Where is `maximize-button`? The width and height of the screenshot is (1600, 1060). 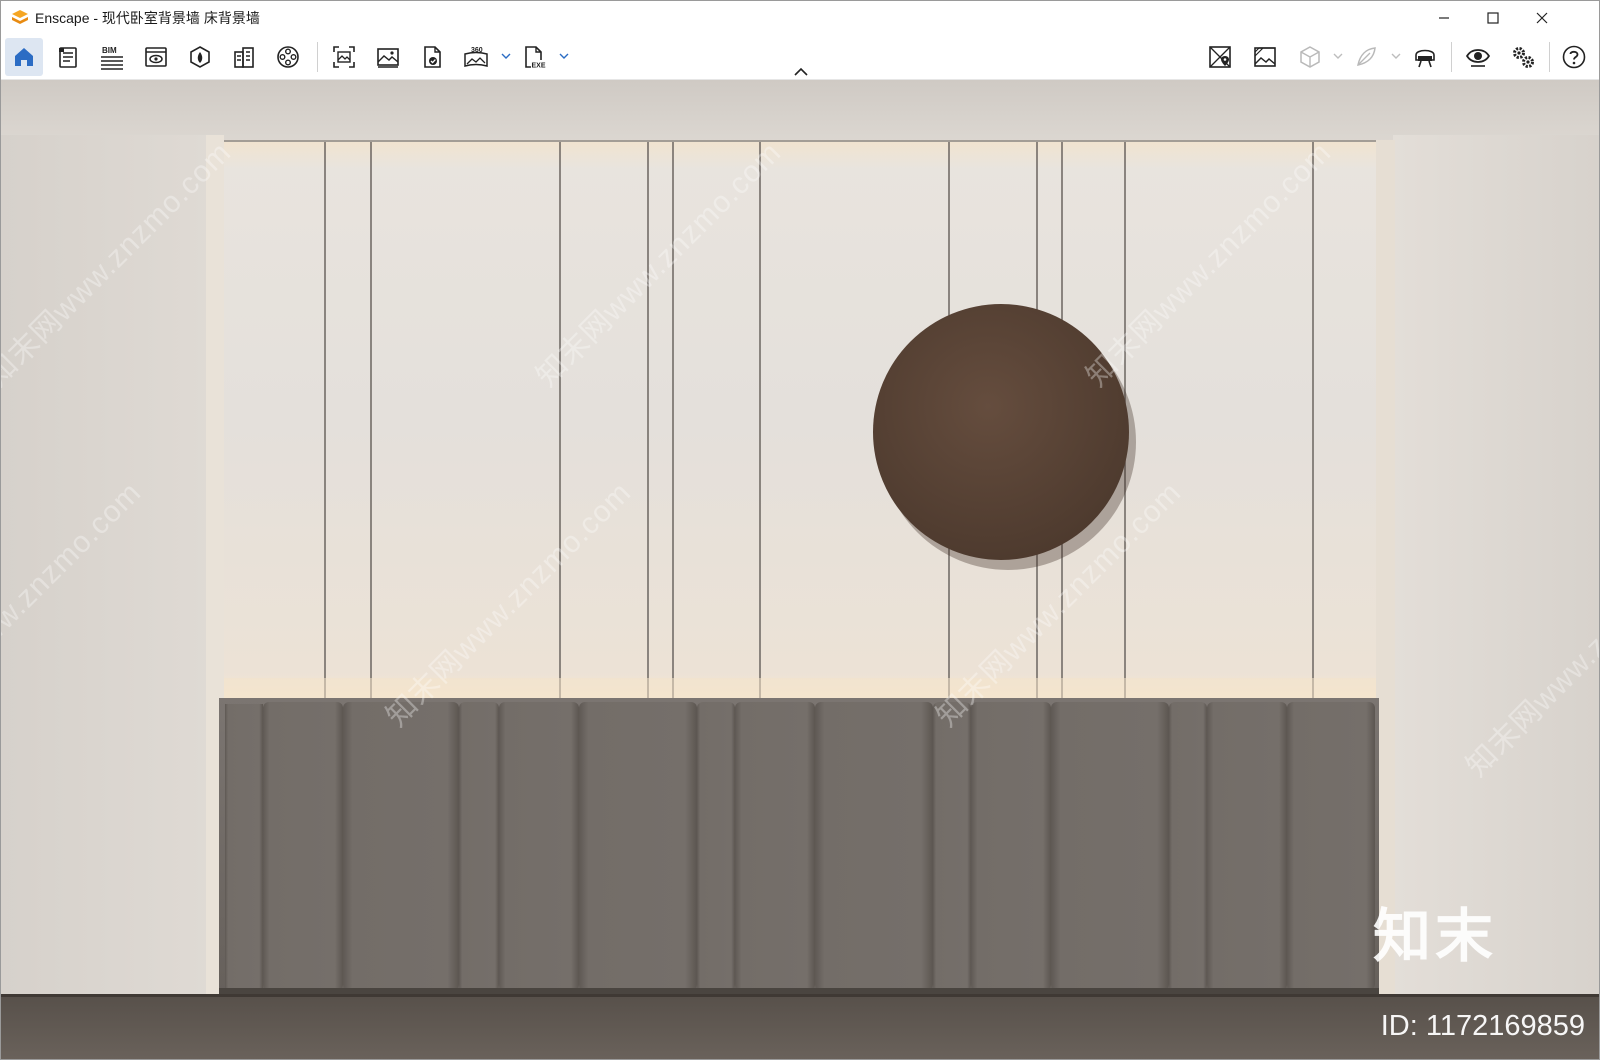 maximize-button is located at coordinates (1493, 17).